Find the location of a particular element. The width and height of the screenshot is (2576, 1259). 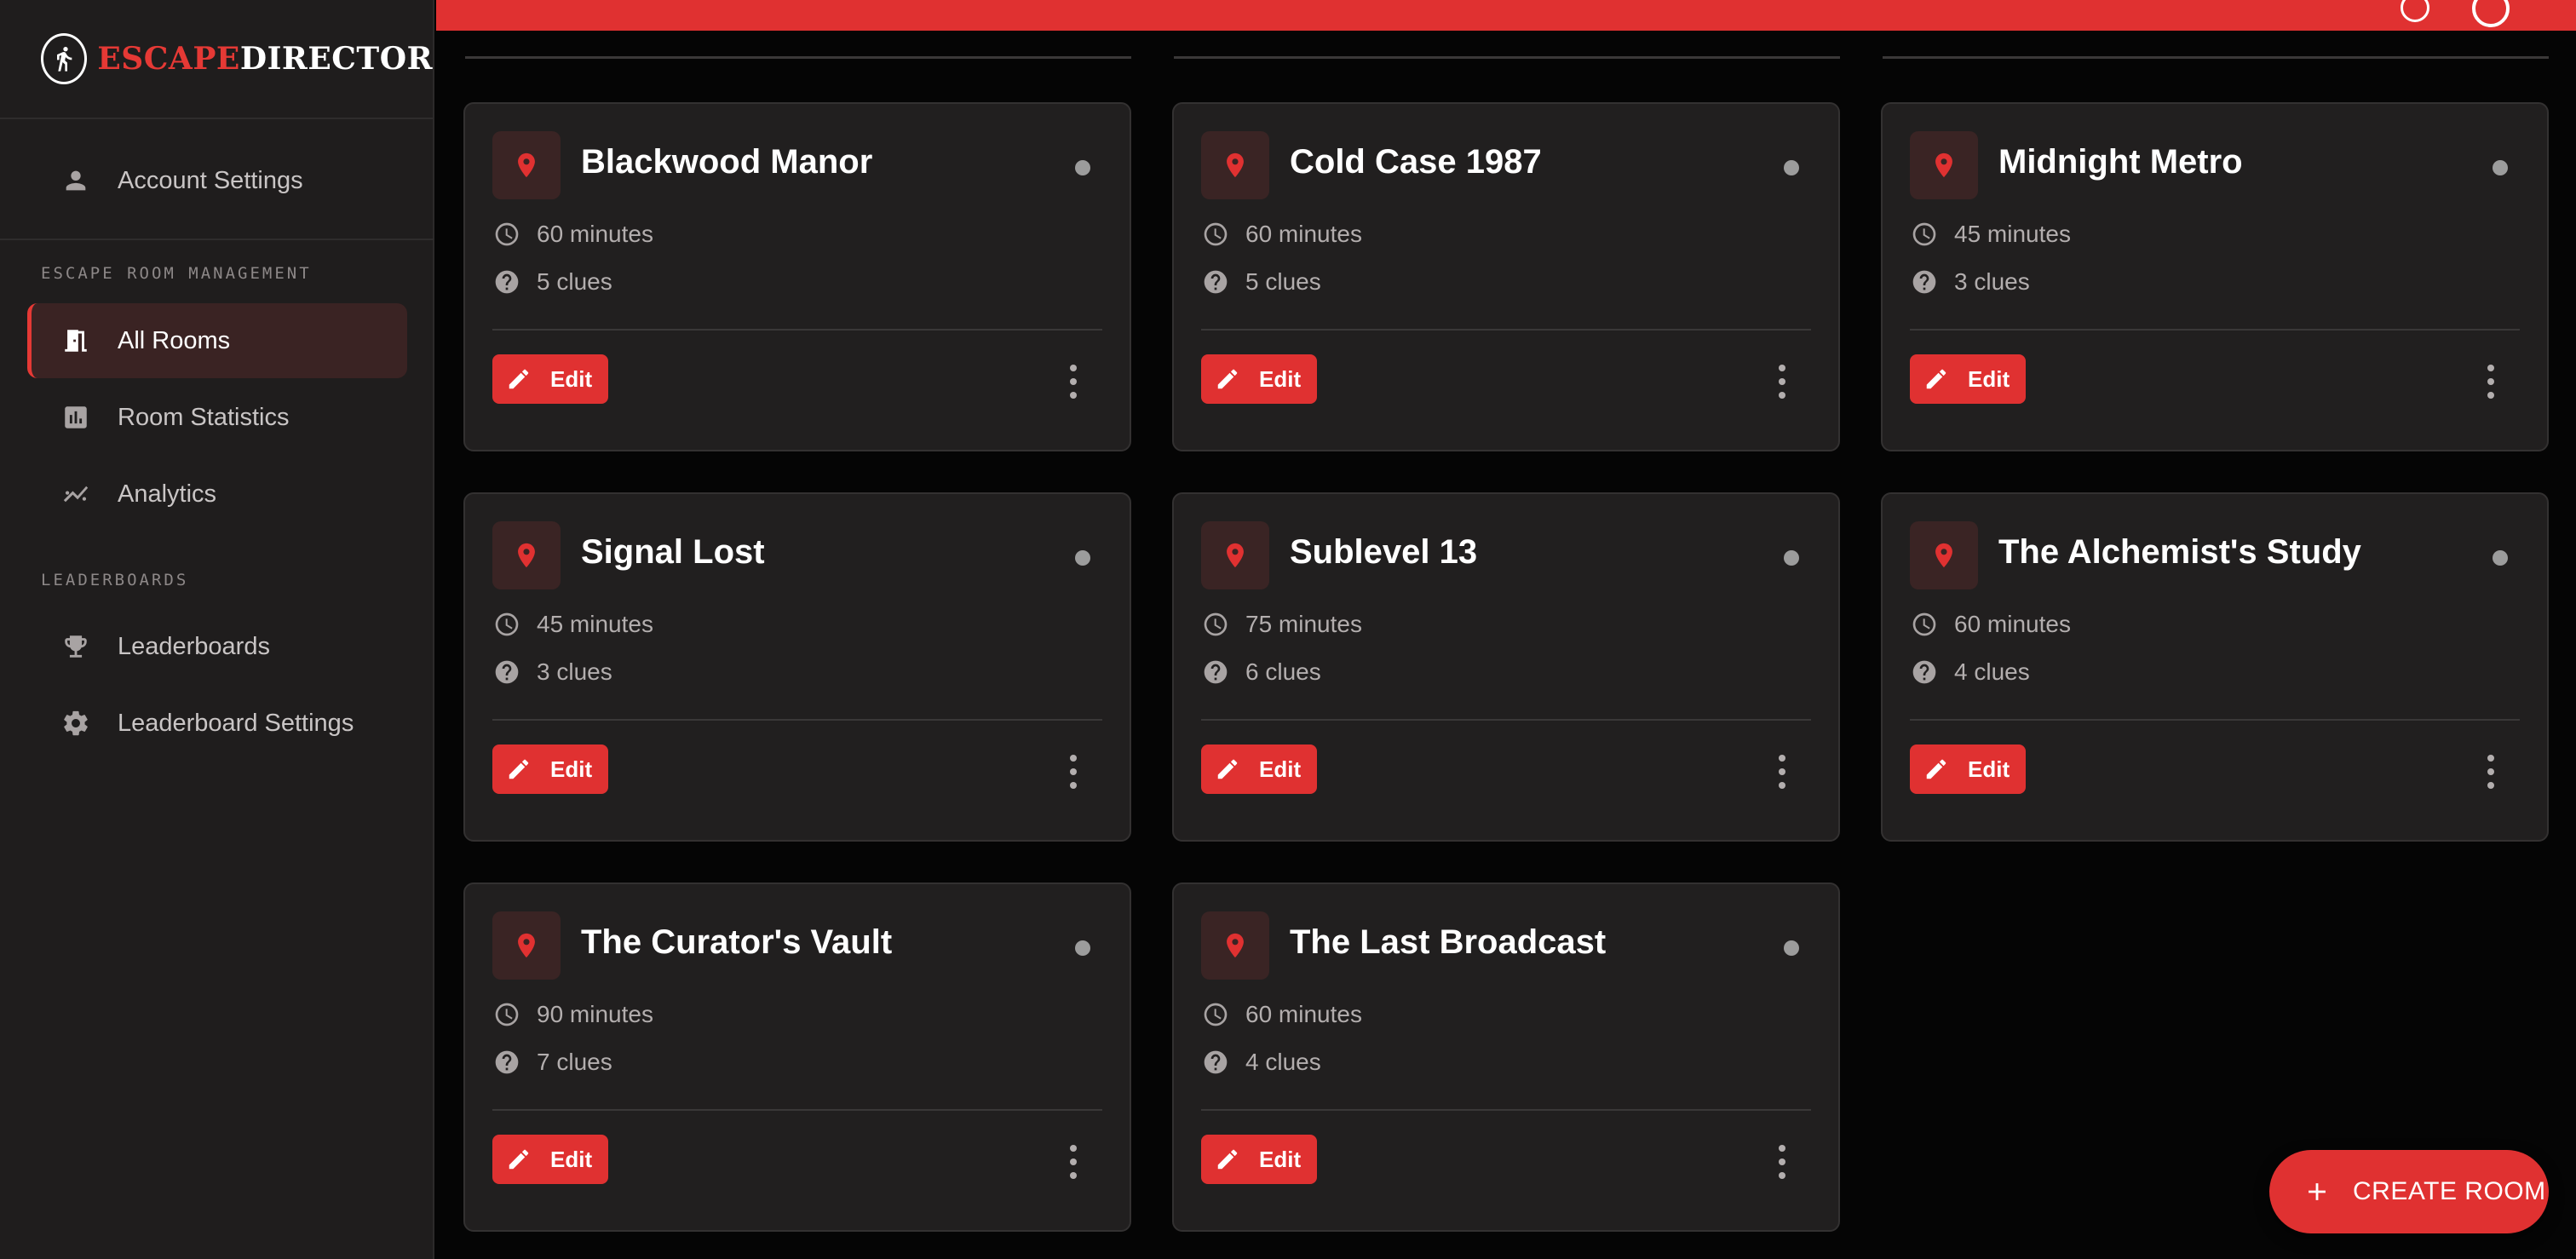

room-name: The Last Broadcast is located at coordinates (1449, 942).